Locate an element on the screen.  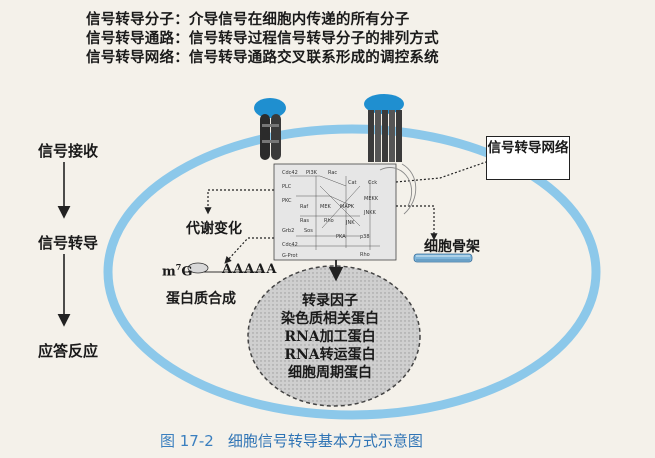
svg-text: Raf is located at coordinates (304, 207).